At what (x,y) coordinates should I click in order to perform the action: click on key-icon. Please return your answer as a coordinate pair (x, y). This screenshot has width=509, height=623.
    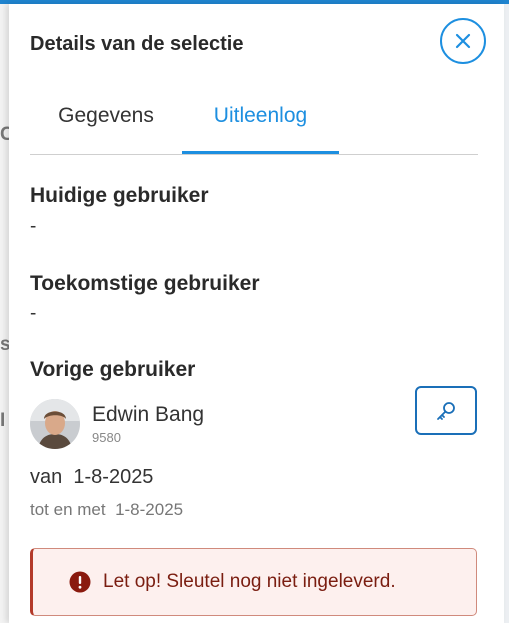
    Looking at the image, I should click on (446, 410).